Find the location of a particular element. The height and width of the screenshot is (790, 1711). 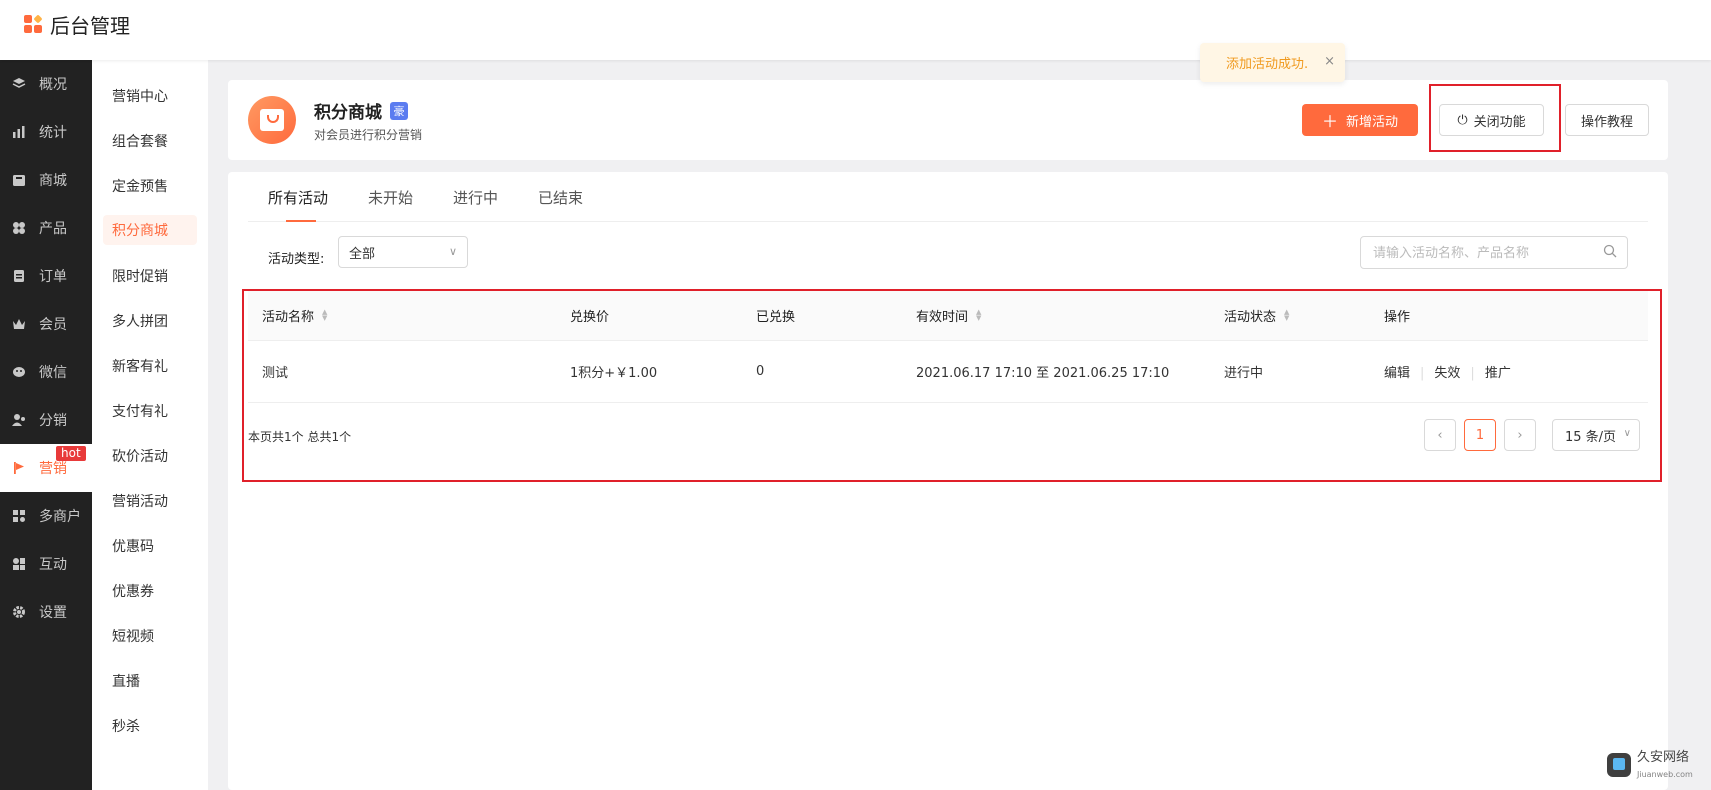

sidebar-item-overview: 概况 is located at coordinates (46, 84).